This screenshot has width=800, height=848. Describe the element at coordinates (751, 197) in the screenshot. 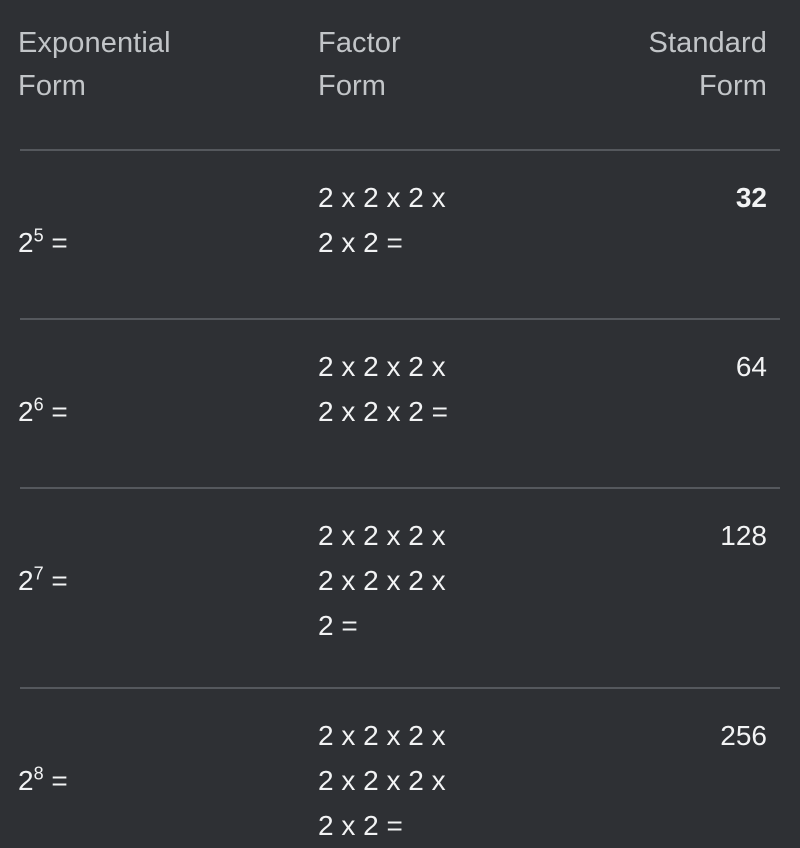

I see `cell-standard-form: 32` at that location.